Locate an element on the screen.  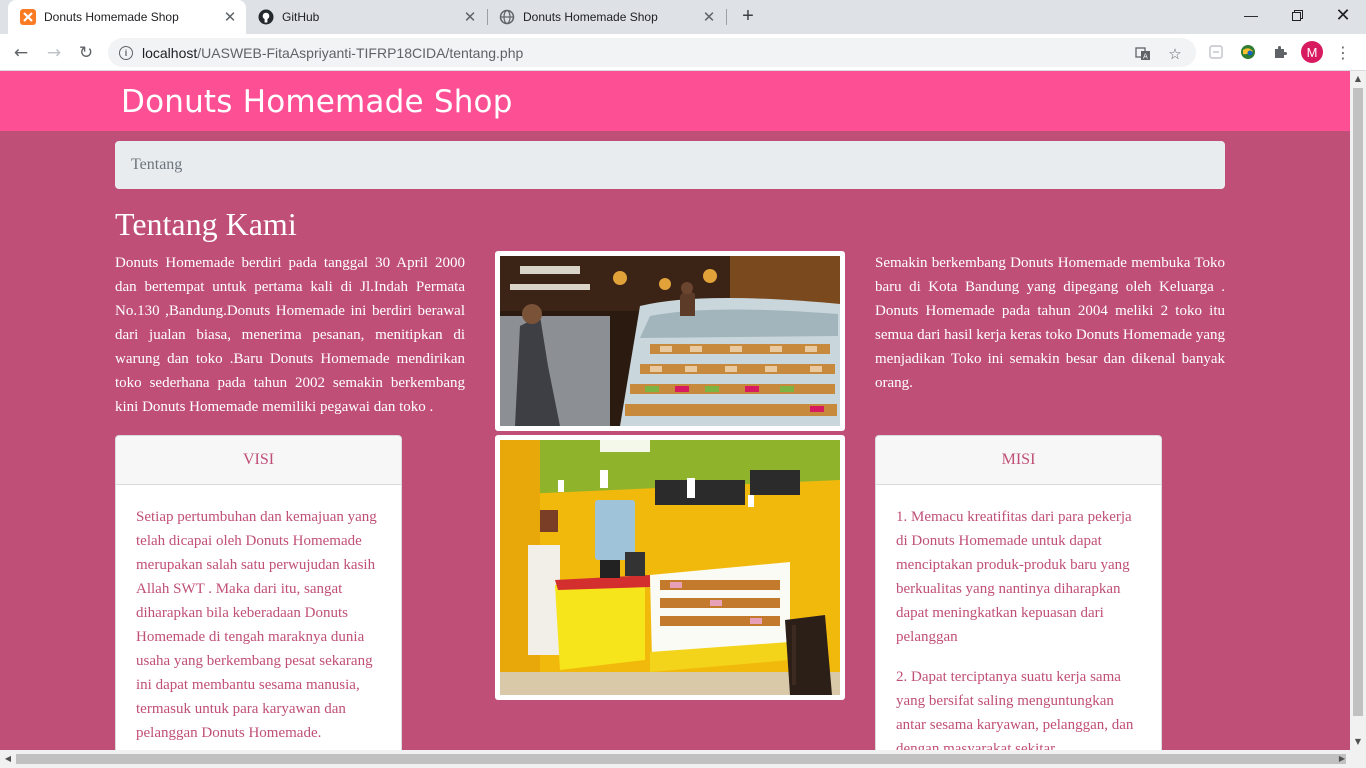
visi-card-title: VISI is located at coordinates (258, 460).